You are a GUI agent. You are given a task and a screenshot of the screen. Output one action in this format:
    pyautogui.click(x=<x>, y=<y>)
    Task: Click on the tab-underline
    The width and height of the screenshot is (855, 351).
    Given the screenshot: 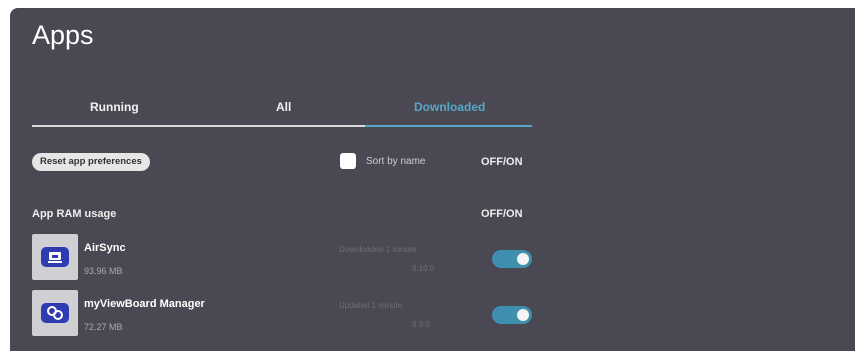 What is the action you would take?
    pyautogui.click(x=282, y=126)
    